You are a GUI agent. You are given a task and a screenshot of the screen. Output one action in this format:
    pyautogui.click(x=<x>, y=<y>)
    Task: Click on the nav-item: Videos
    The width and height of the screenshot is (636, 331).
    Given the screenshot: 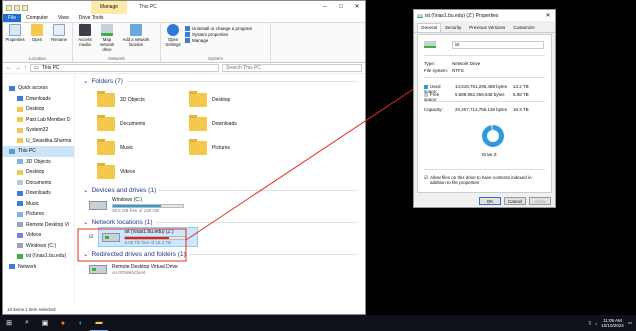 What is the action you would take?
    pyautogui.click(x=38, y=235)
    